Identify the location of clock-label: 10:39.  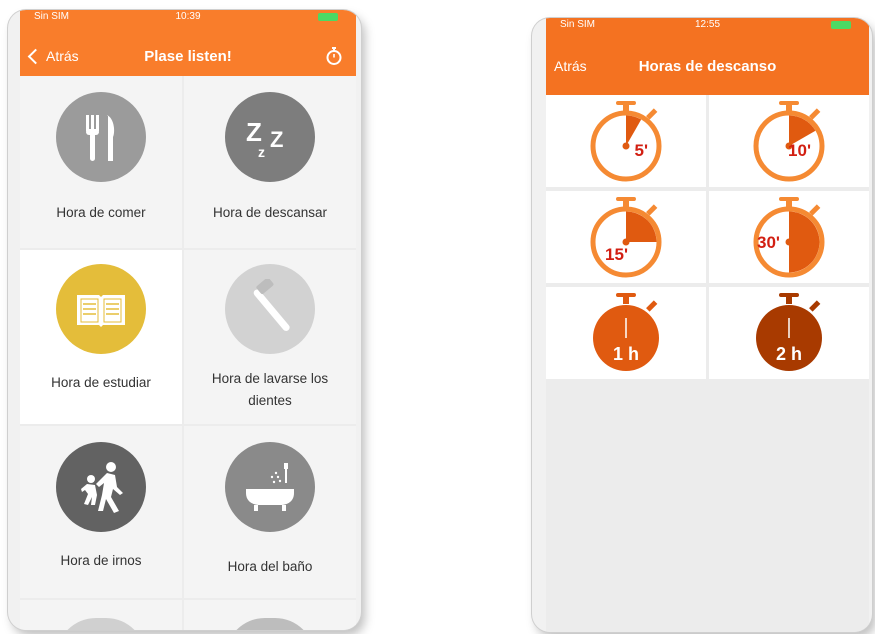
(188, 16).